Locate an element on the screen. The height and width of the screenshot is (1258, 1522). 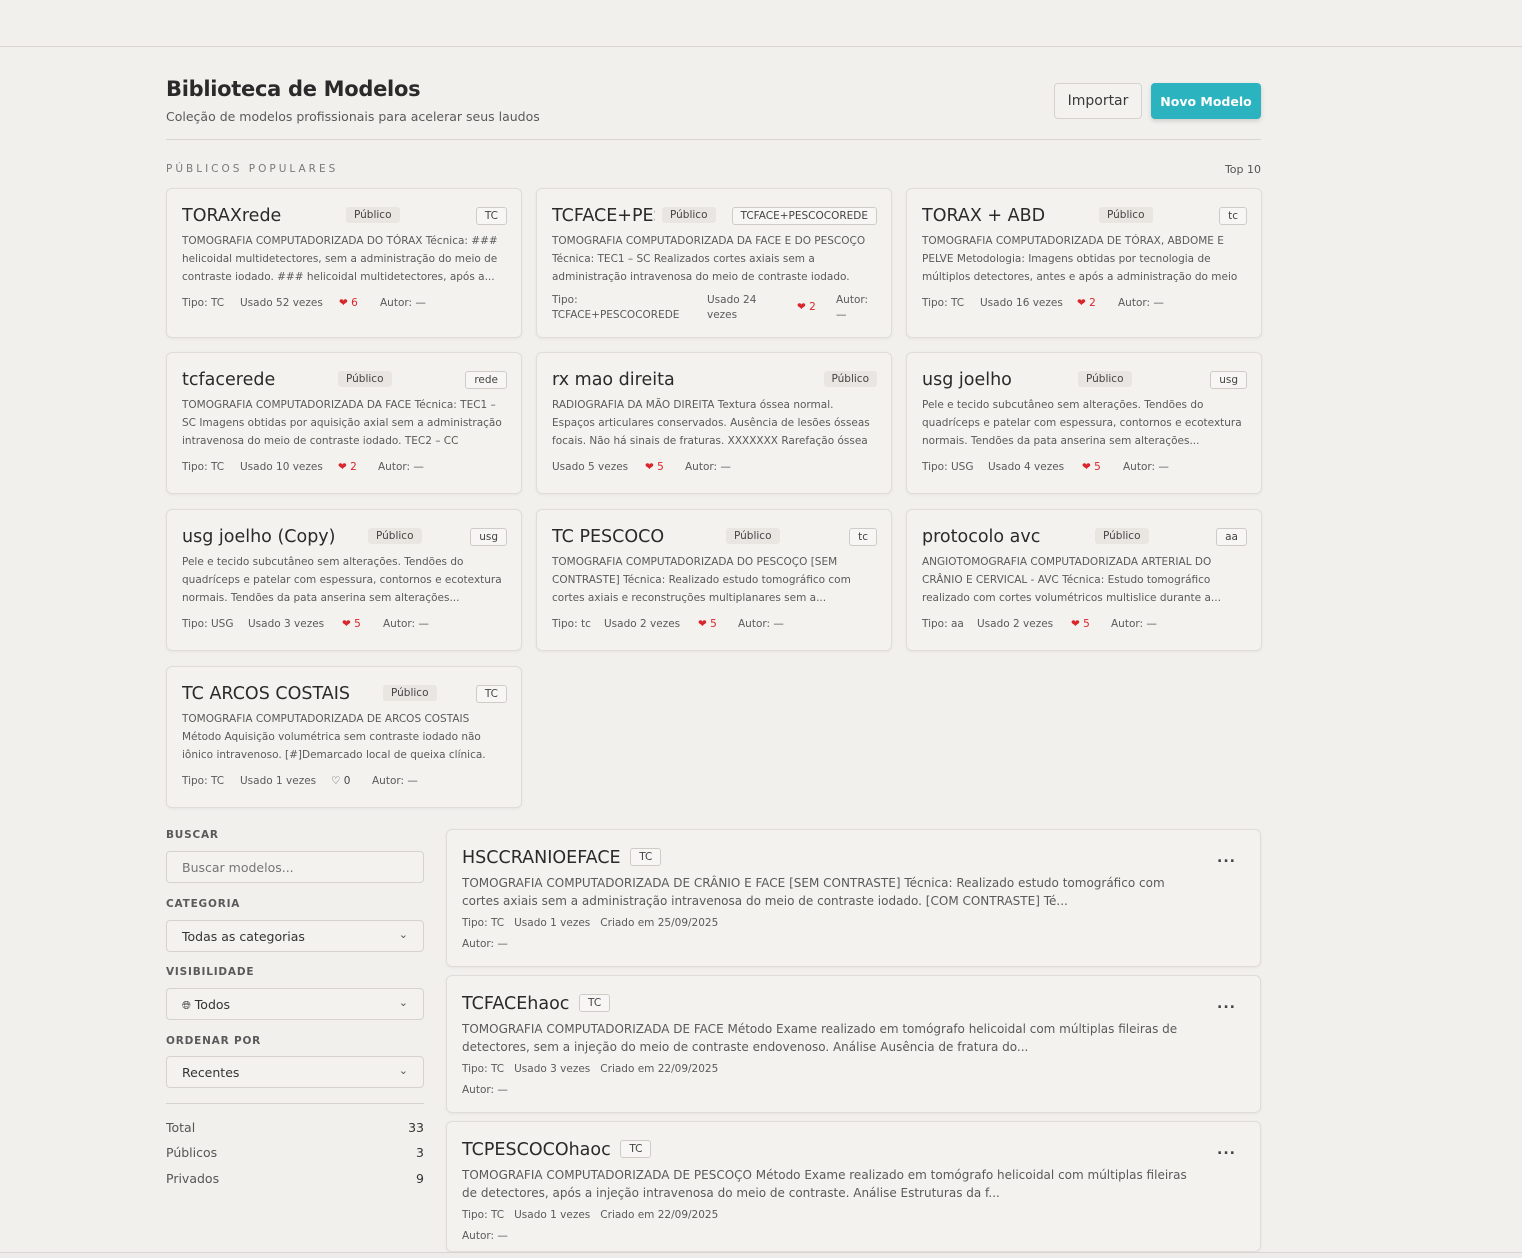
category-label: CATEGORIA is located at coordinates (203, 904).